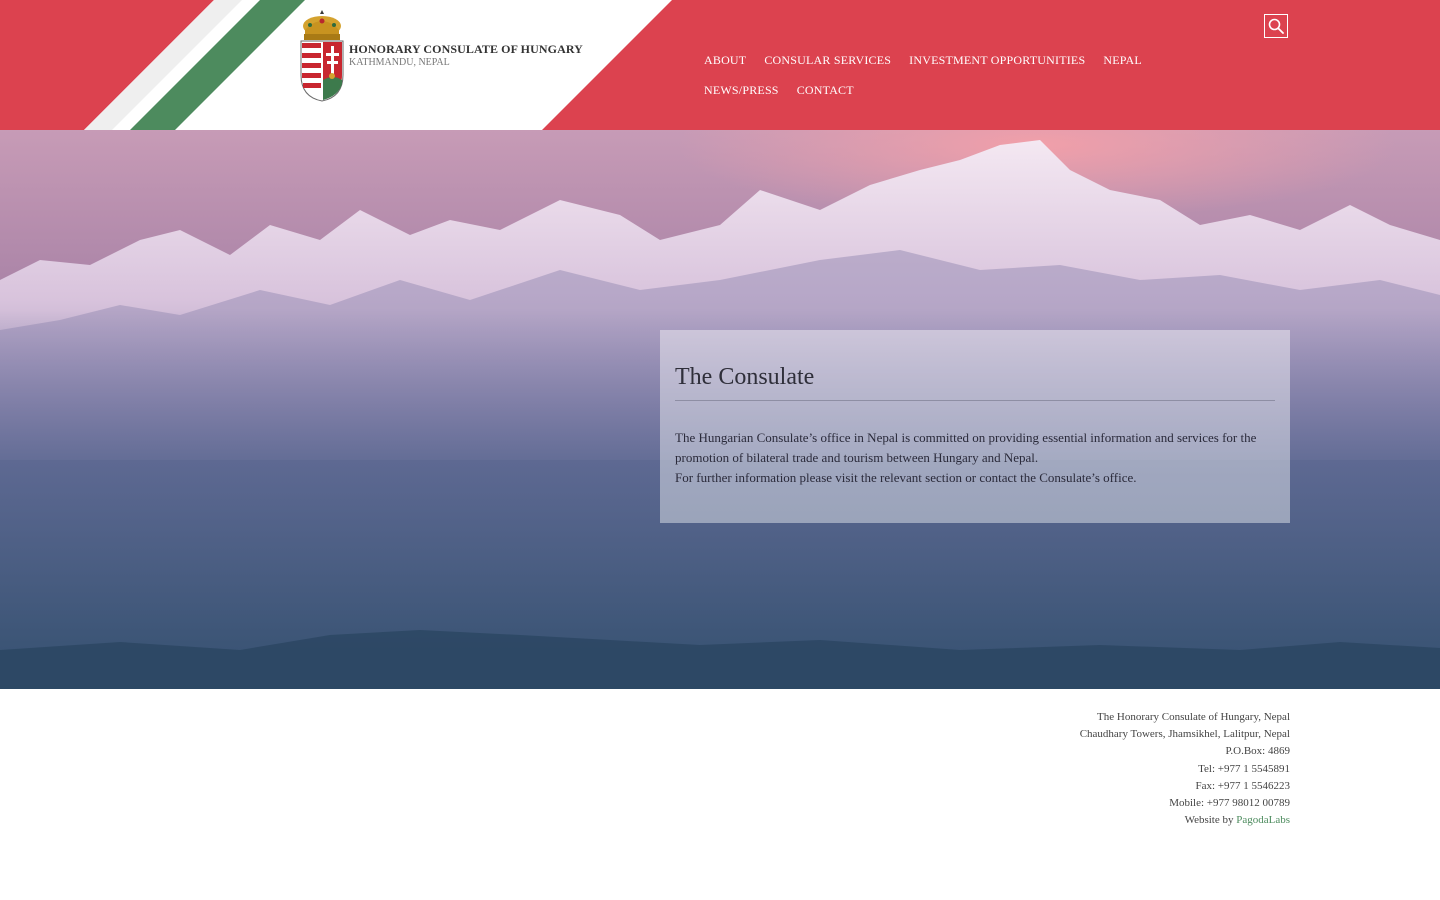 This screenshot has width=1440, height=900. Describe the element at coordinates (741, 90) in the screenshot. I see `nav-item-news-press: NEWS/PRESS` at that location.